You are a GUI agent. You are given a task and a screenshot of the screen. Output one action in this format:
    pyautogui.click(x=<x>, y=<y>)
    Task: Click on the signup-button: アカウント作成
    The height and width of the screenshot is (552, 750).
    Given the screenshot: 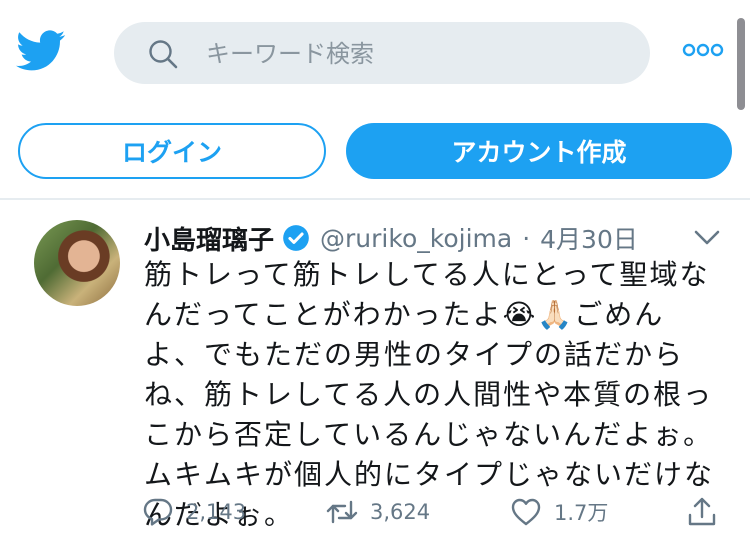 What is the action you would take?
    pyautogui.click(x=539, y=151)
    